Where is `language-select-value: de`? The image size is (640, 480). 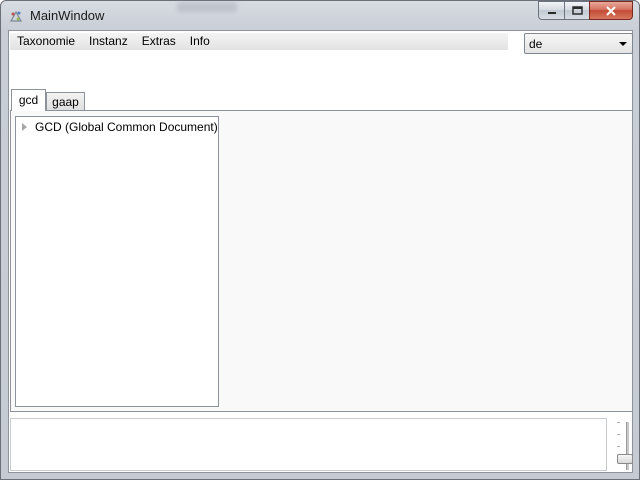 language-select-value: de is located at coordinates (536, 44).